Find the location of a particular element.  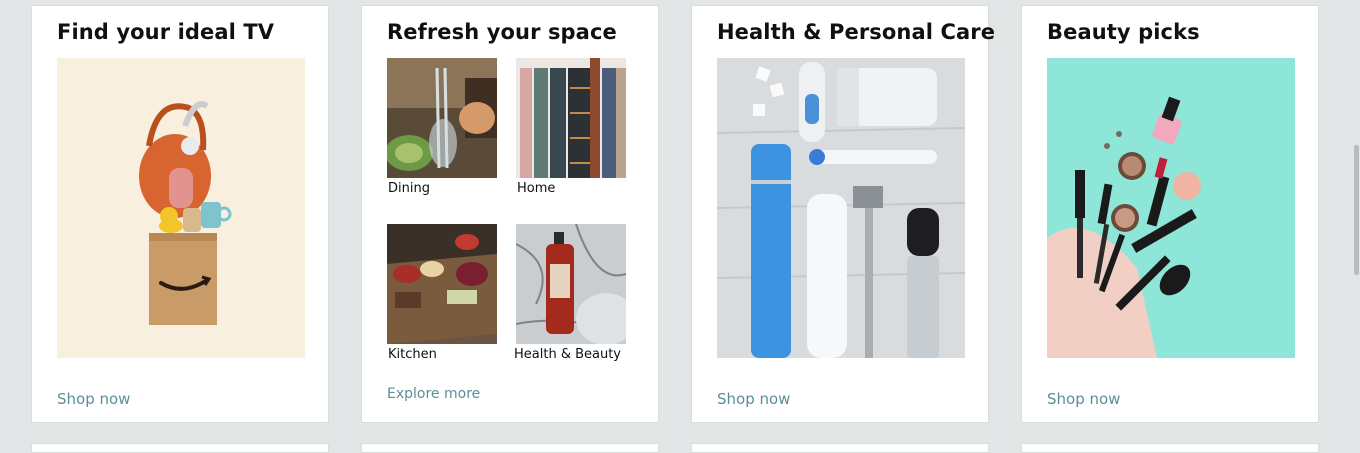

tile-home: Home is located at coordinates (571, 127).